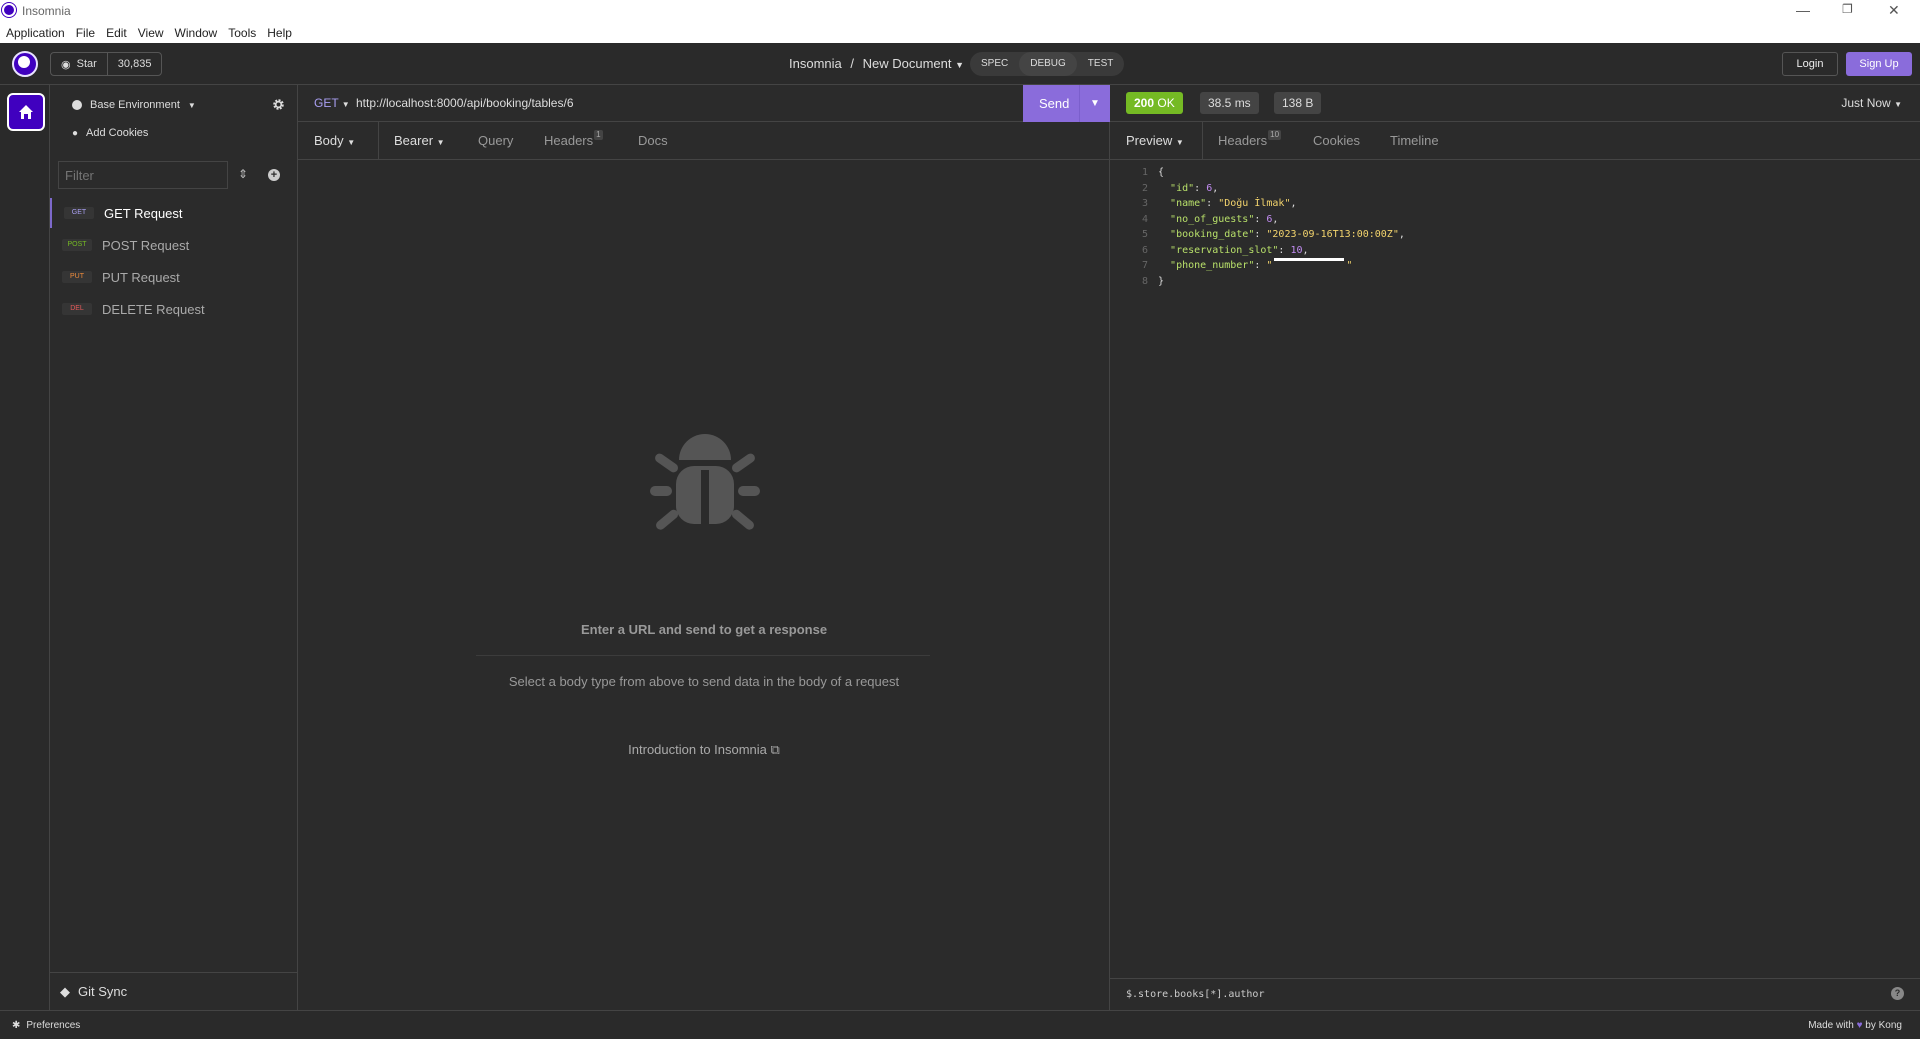  Describe the element at coordinates (146, 245) in the screenshot. I see `request-label: POST Request` at that location.